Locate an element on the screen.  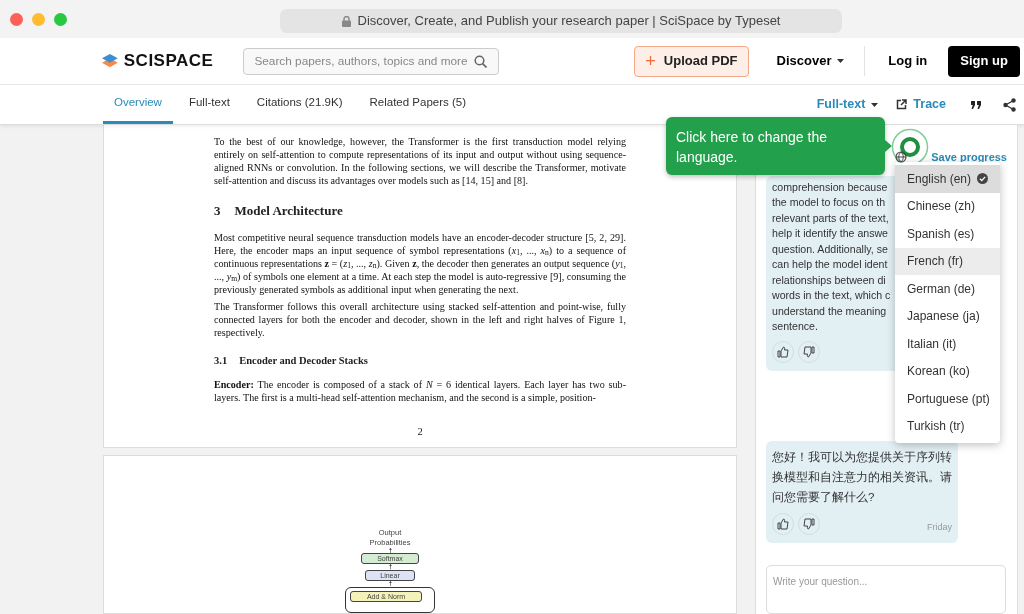
language-option: German (de) is located at coordinates (947, 289).